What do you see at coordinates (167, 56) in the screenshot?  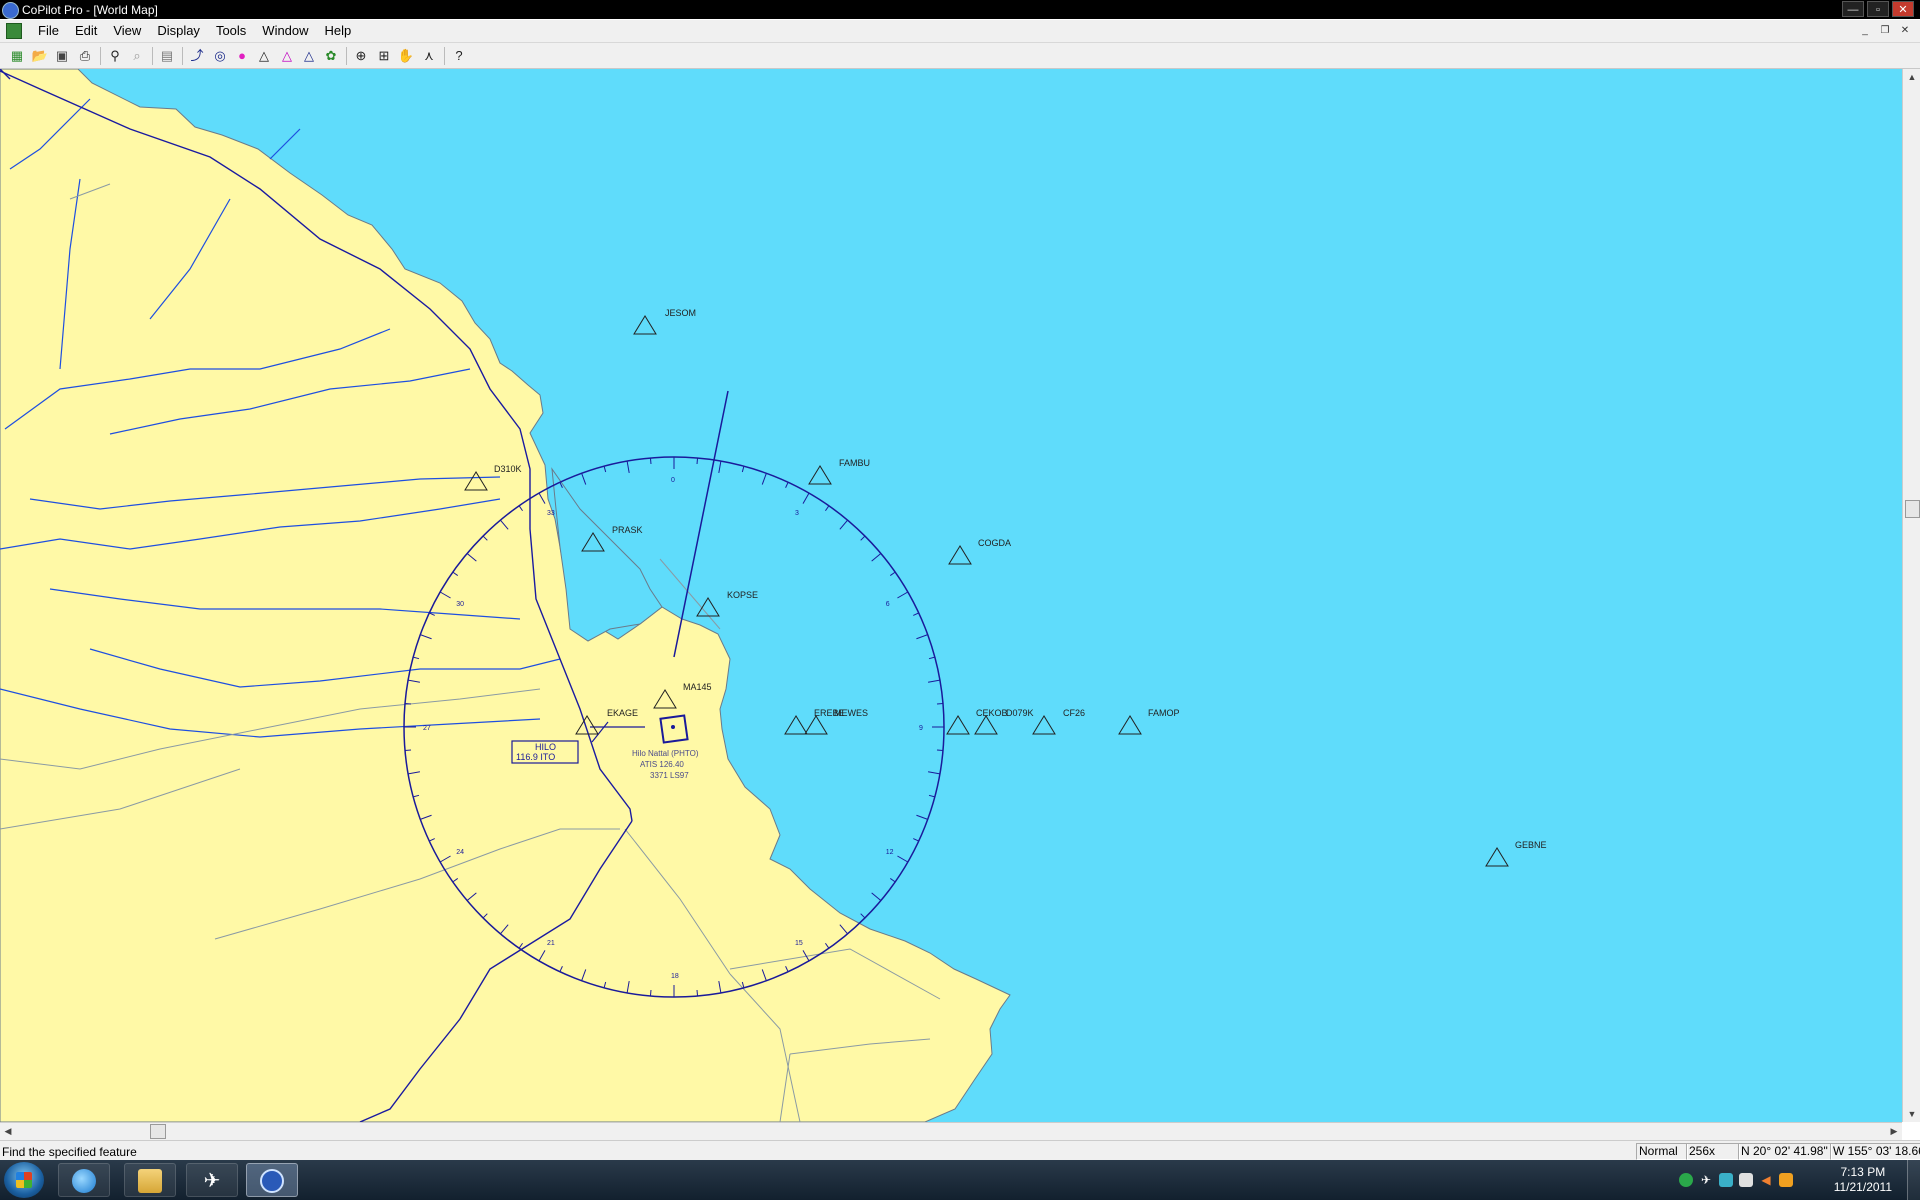 I see `grid-icon: ▤` at bounding box center [167, 56].